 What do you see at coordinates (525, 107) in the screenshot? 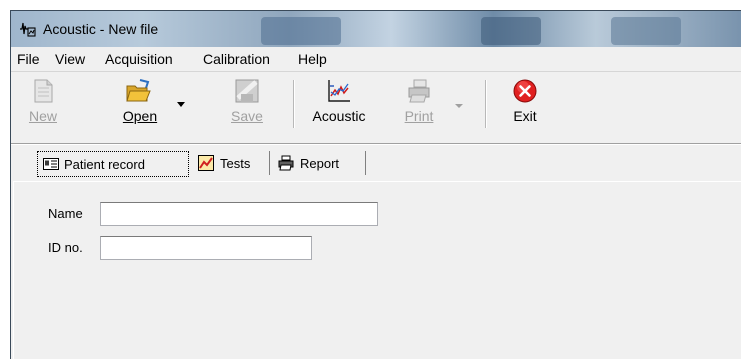
I see `exit-button: Exit` at bounding box center [525, 107].